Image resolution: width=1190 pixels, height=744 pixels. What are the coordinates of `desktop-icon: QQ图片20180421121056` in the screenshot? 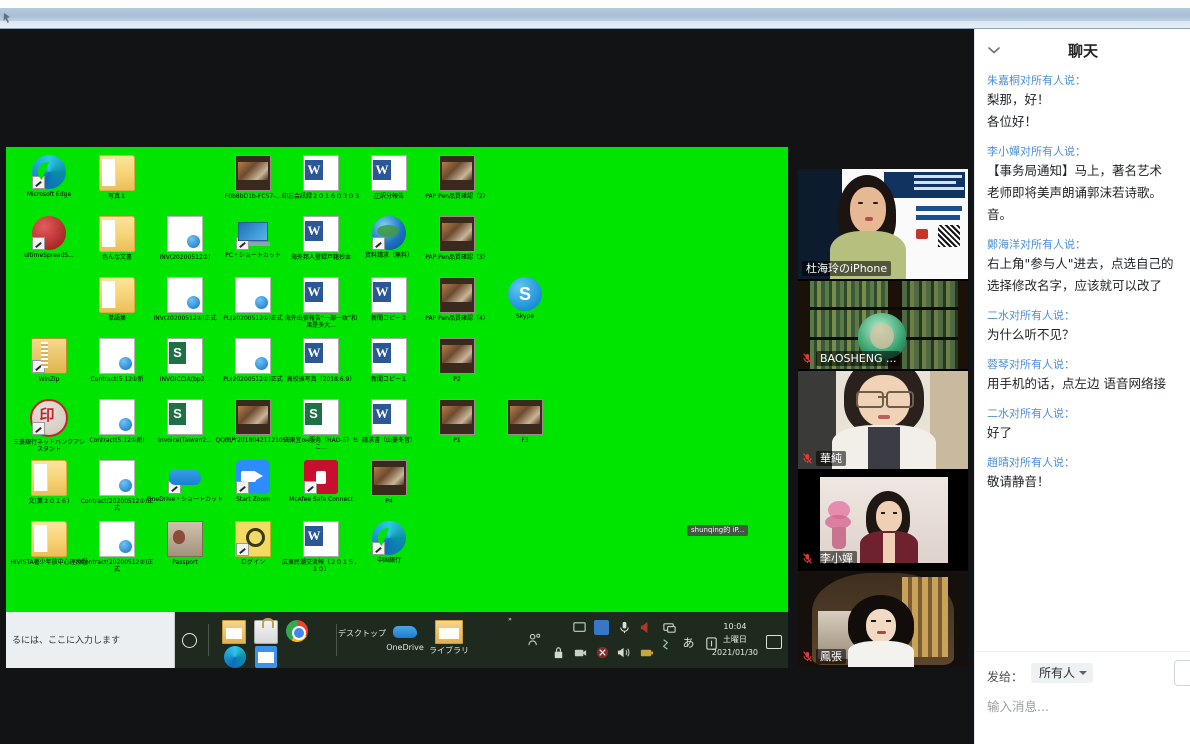 It's located at (253, 421).